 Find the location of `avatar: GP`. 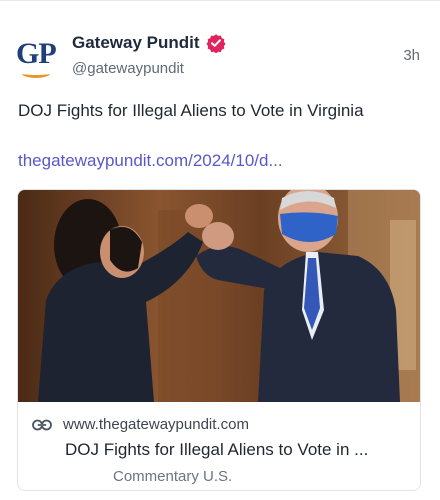

avatar: GP is located at coordinates (36, 57).